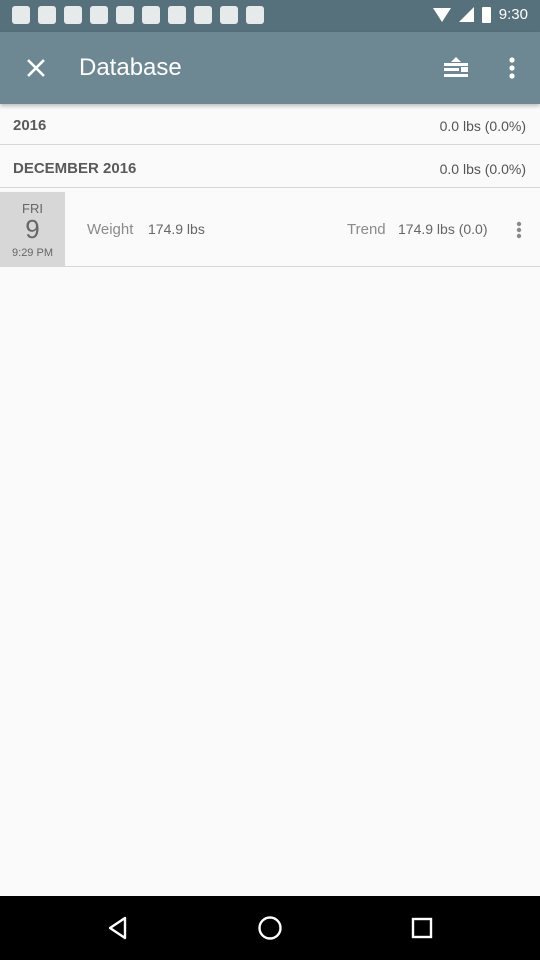 This screenshot has width=540, height=960. Describe the element at coordinates (176, 229) in the screenshot. I see `weight-value: 174.9 lbs` at that location.